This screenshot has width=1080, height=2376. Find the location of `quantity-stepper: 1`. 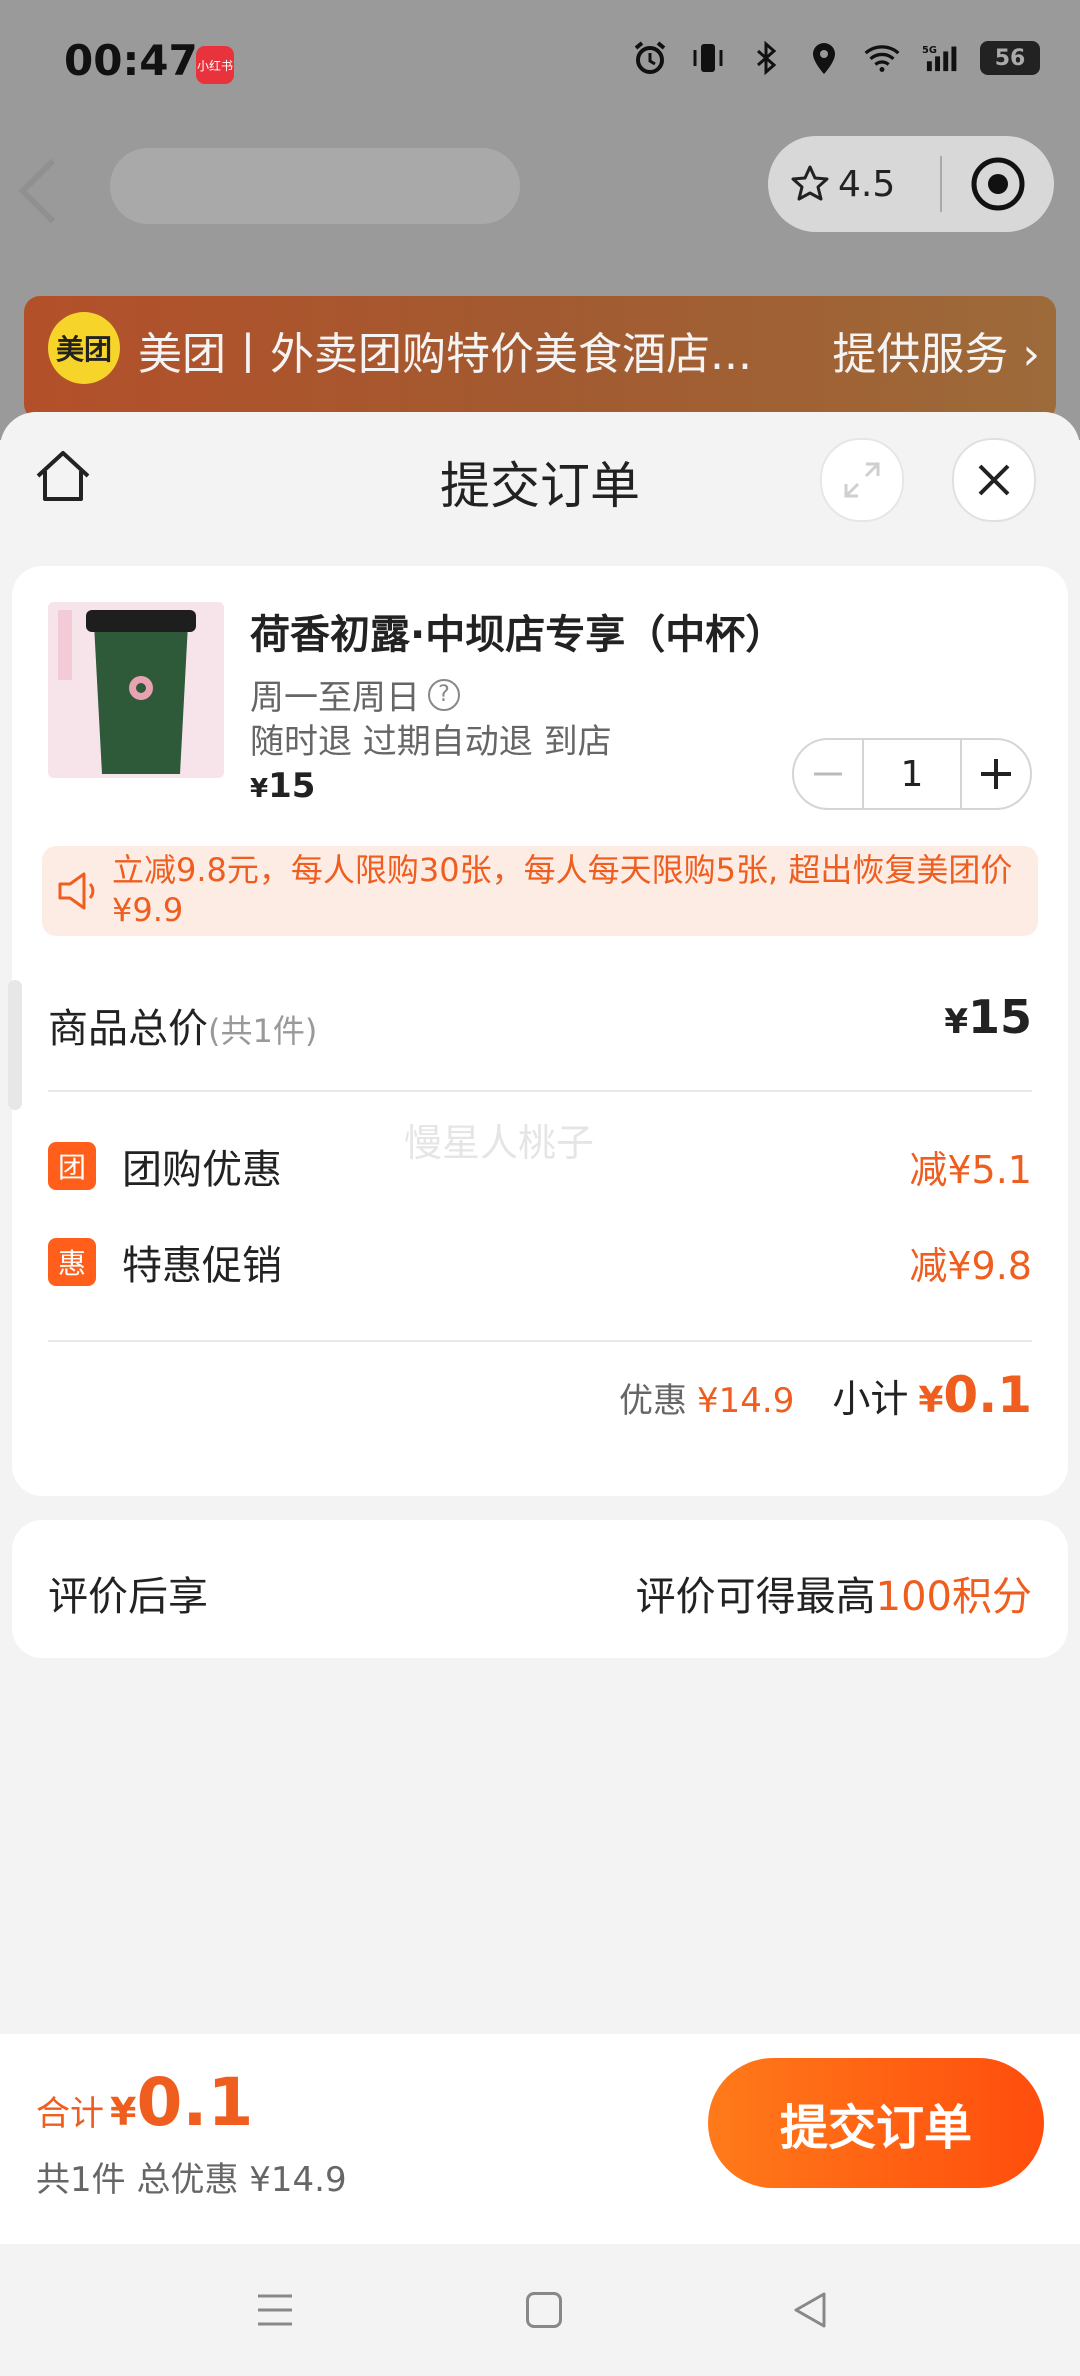

quantity-stepper: 1 is located at coordinates (912, 774).